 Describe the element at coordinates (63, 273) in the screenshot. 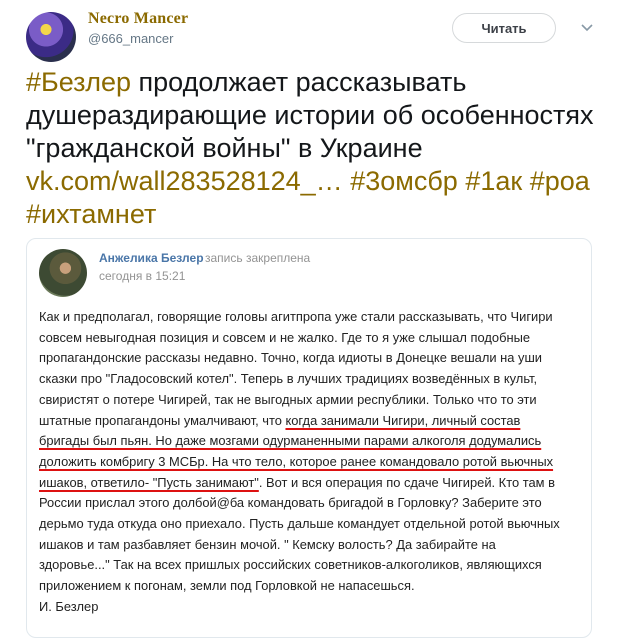

I see `vk-author-avatar` at that location.